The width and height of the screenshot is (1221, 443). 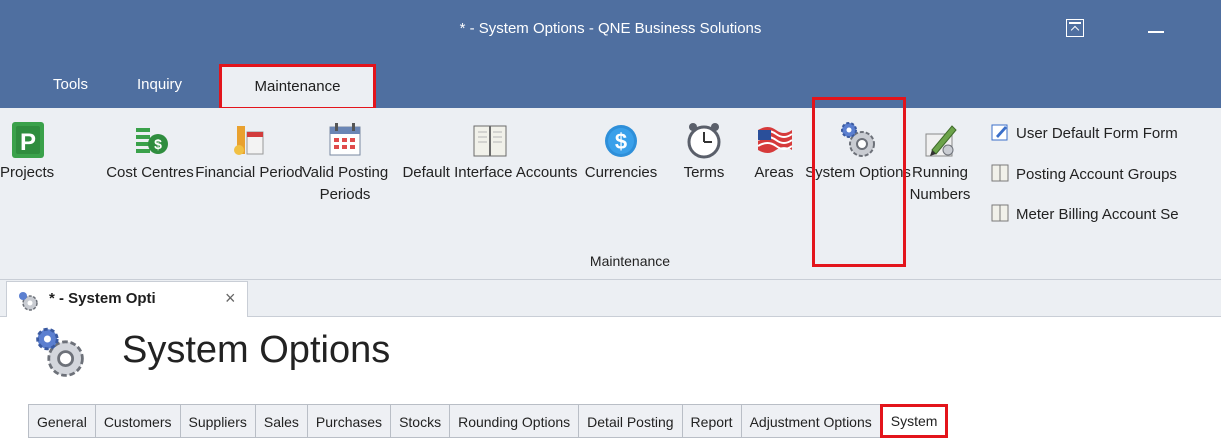 What do you see at coordinates (70, 84) in the screenshot?
I see `tab-tools: Tools` at bounding box center [70, 84].